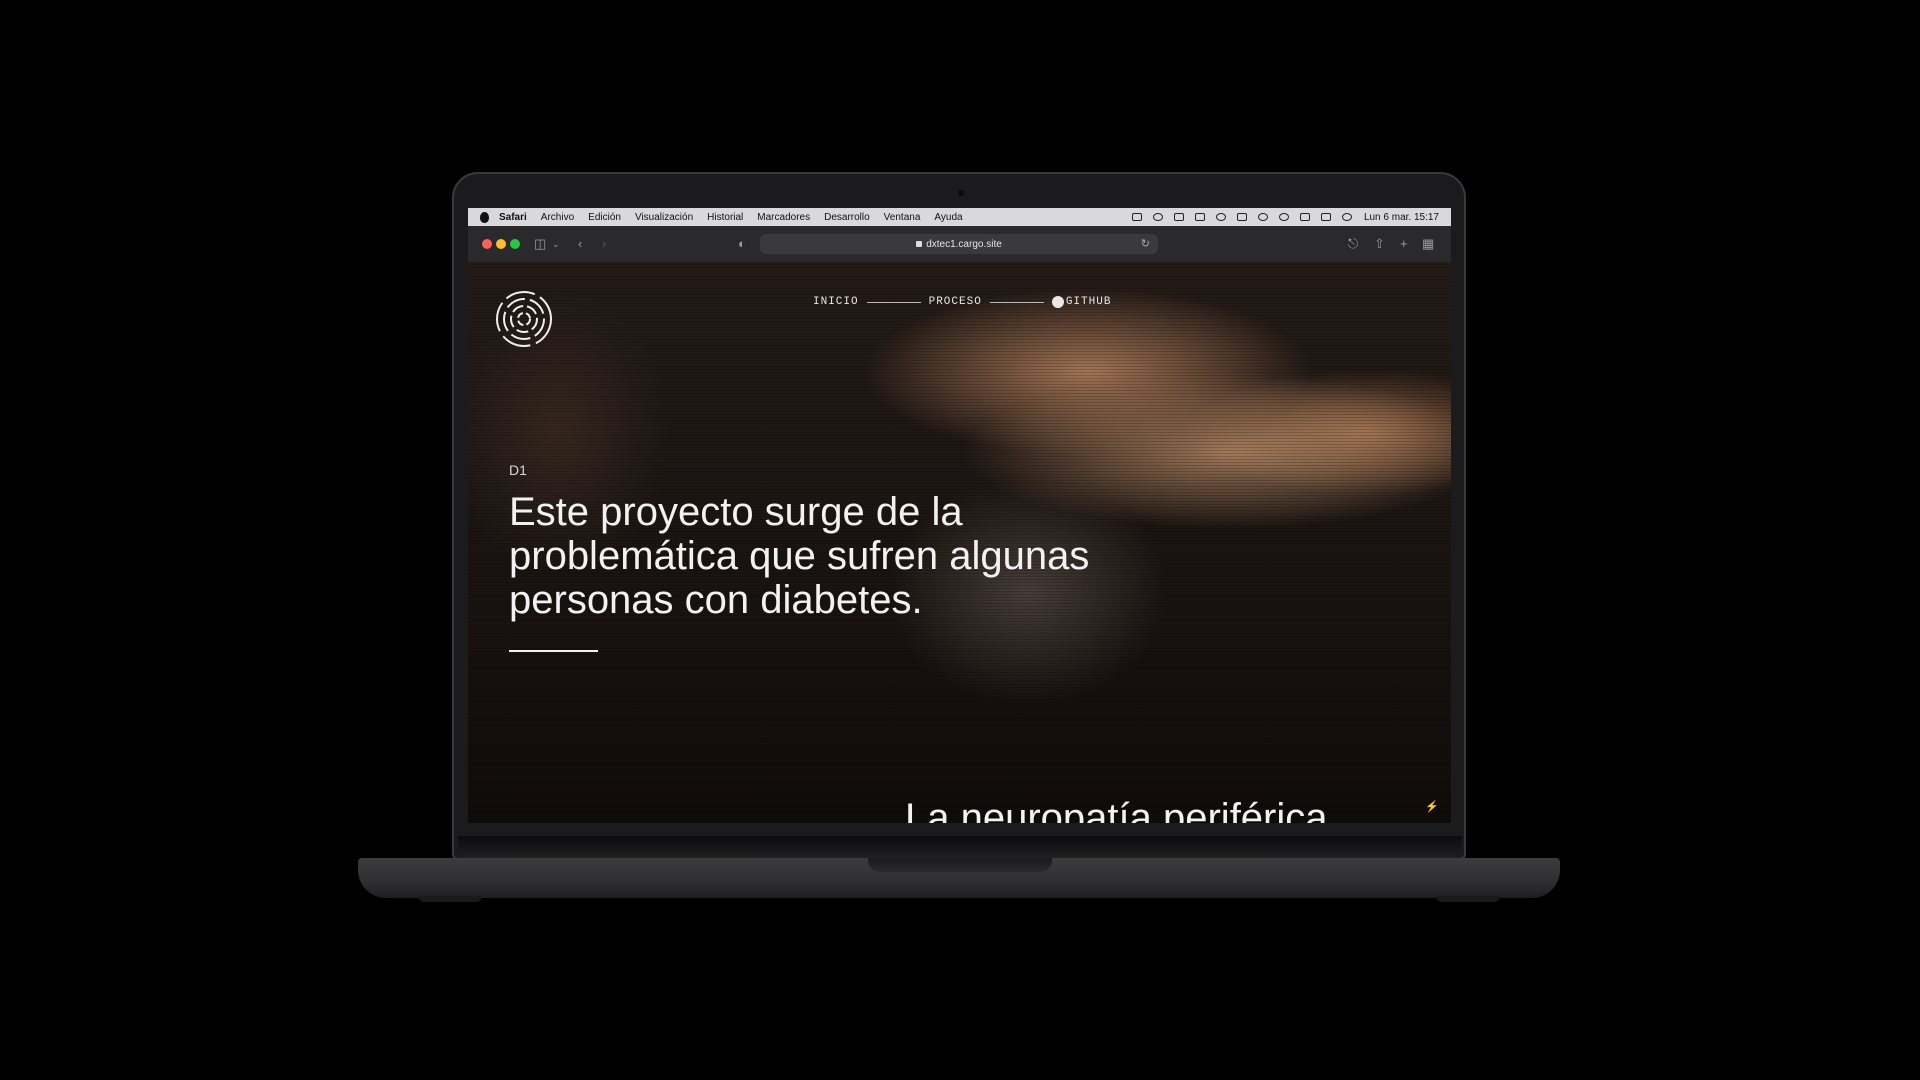 This screenshot has width=1920, height=1080. I want to click on lock-icon, so click(919, 244).